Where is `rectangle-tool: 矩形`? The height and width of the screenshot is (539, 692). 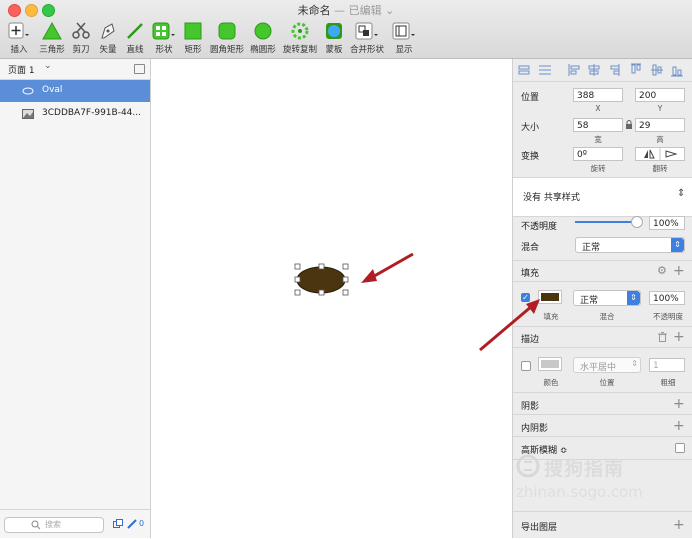
rectangle-tool: 矩形 is located at coordinates (193, 38).